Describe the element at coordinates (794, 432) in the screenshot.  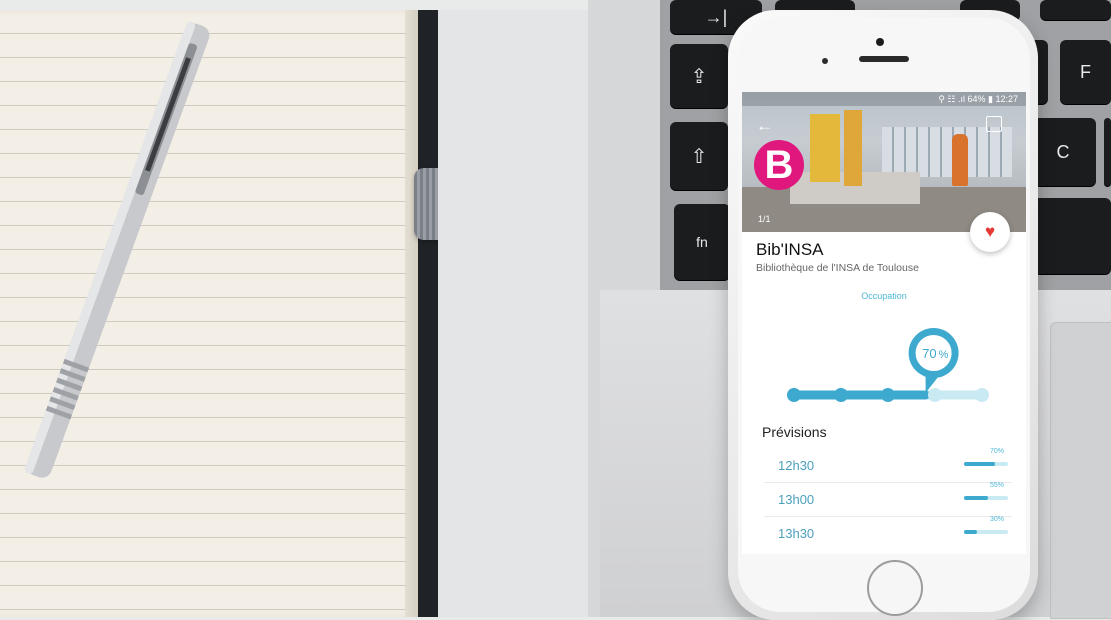
I see `forecasts-title: Prévisions` at that location.